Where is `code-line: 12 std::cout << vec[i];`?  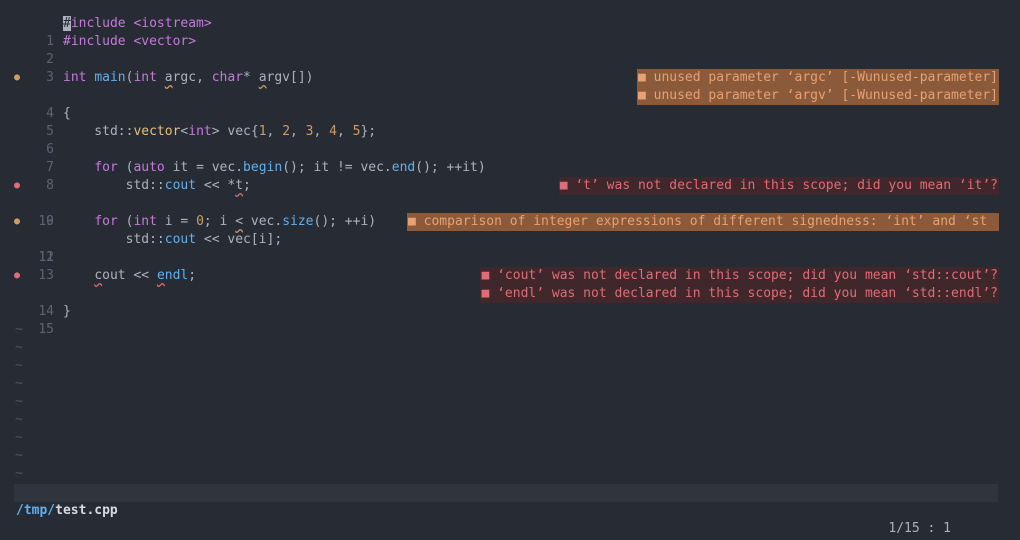 code-line: 12 std::cout << vec[i]; is located at coordinates (510, 248).